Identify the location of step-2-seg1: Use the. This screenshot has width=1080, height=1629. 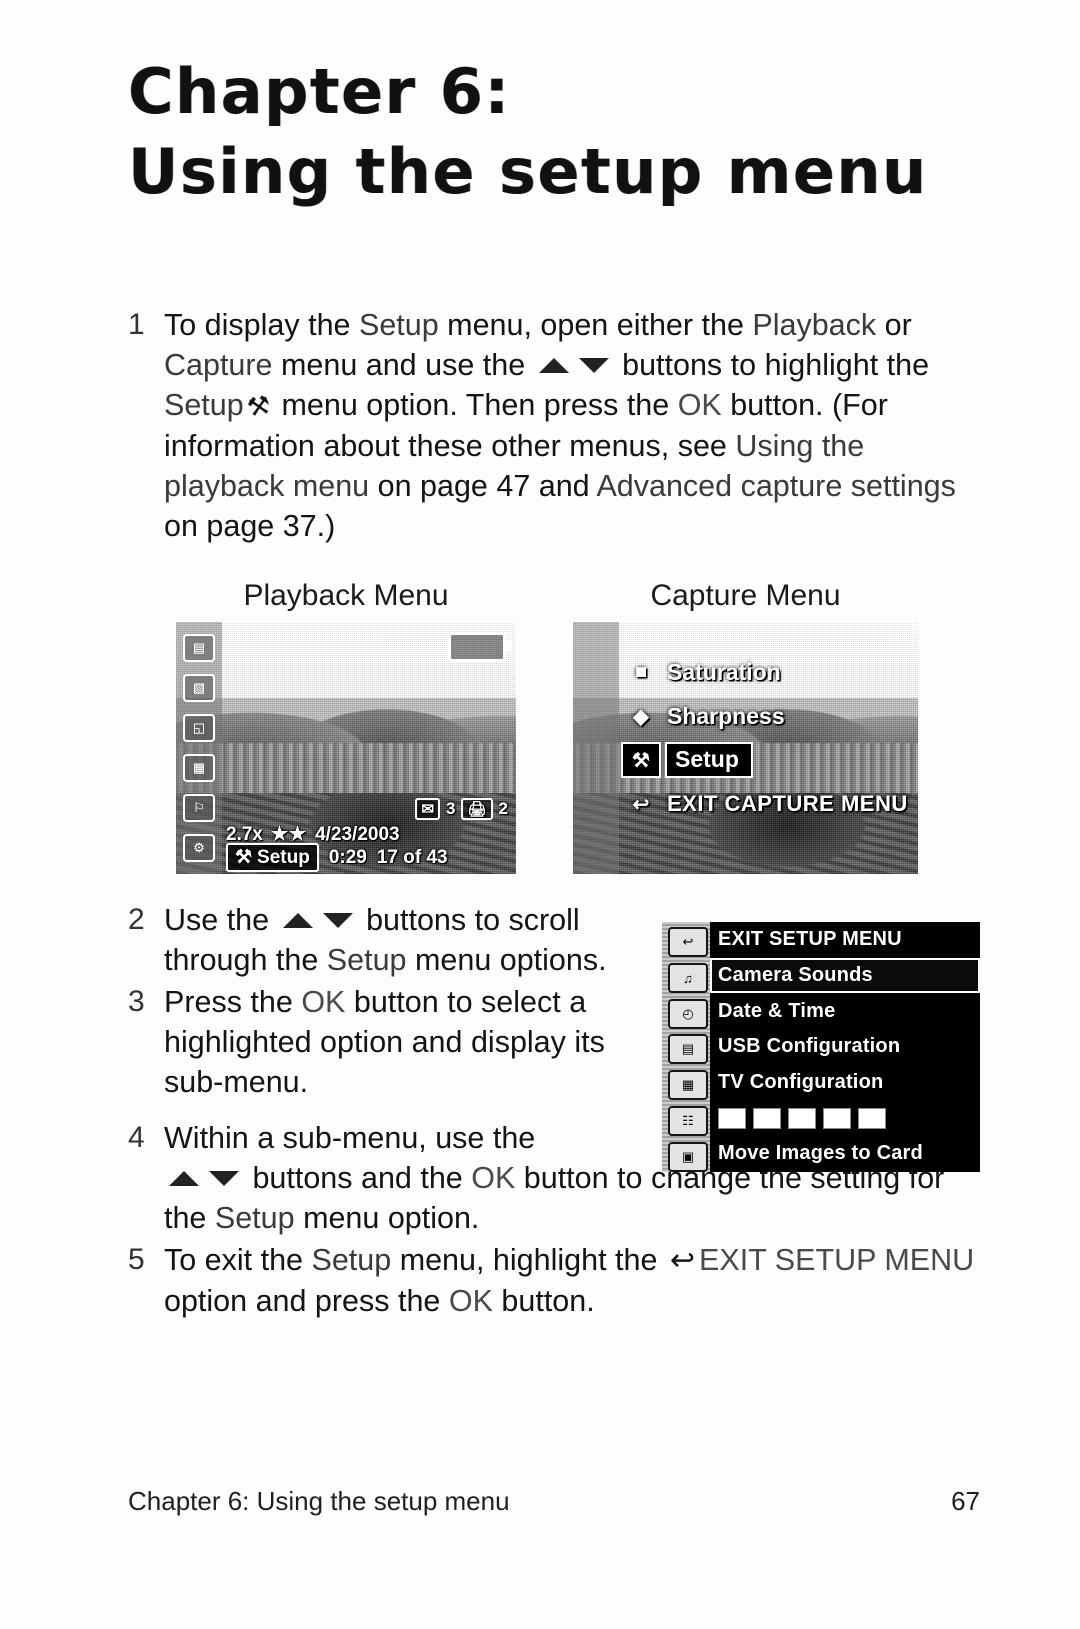
(221, 920).